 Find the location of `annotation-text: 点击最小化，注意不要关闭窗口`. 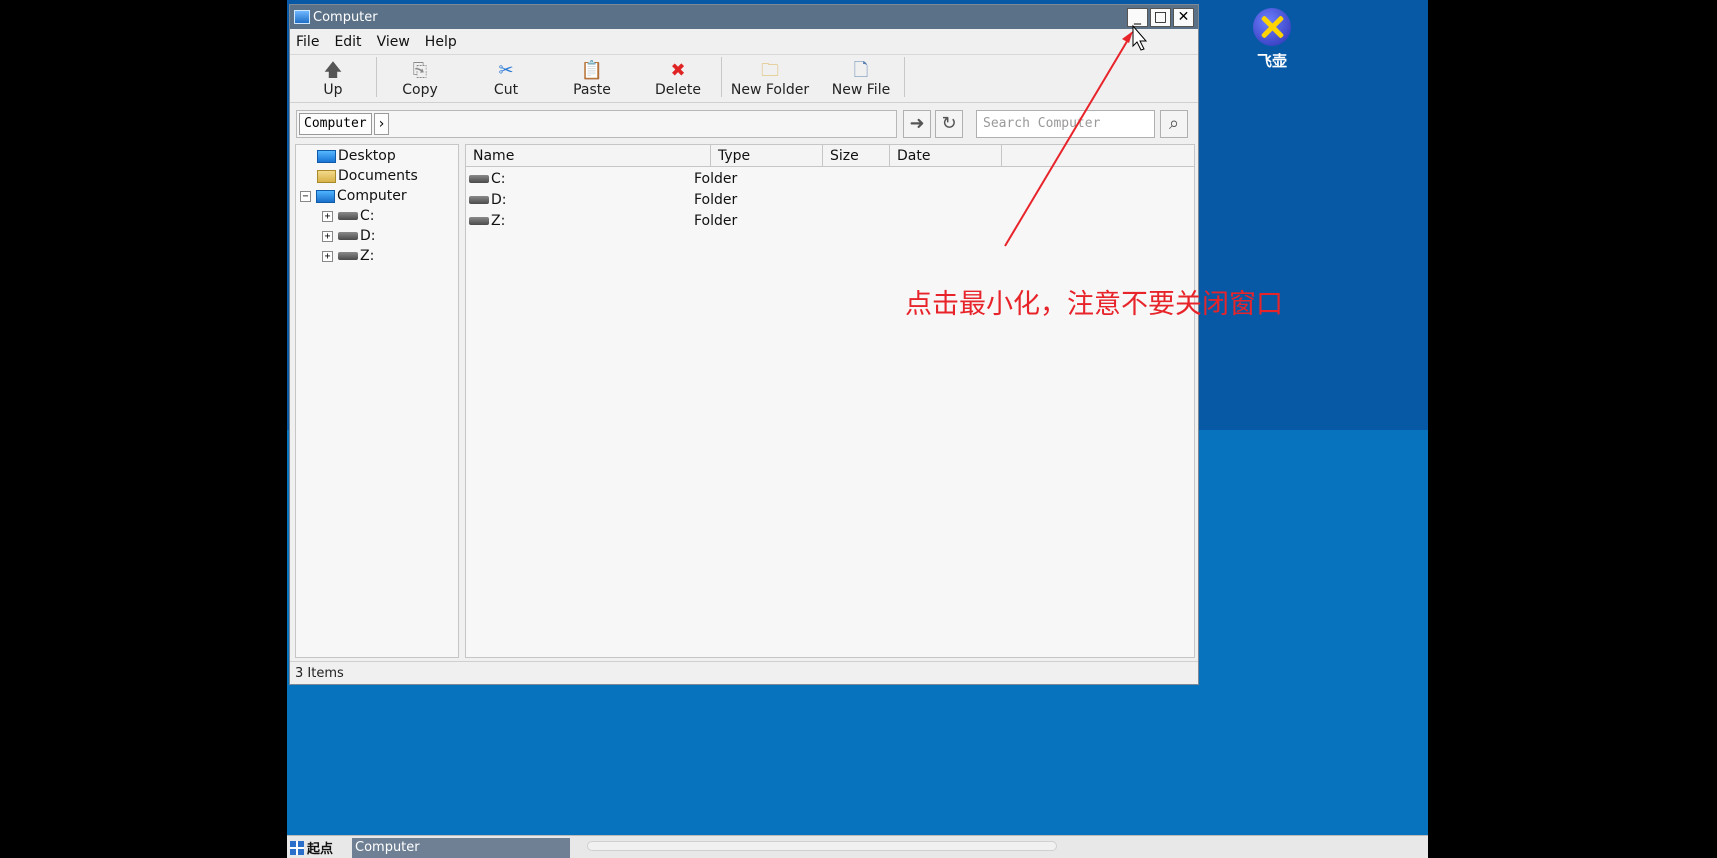

annotation-text: 点击最小化，注意不要关闭窗口 is located at coordinates (1094, 304).